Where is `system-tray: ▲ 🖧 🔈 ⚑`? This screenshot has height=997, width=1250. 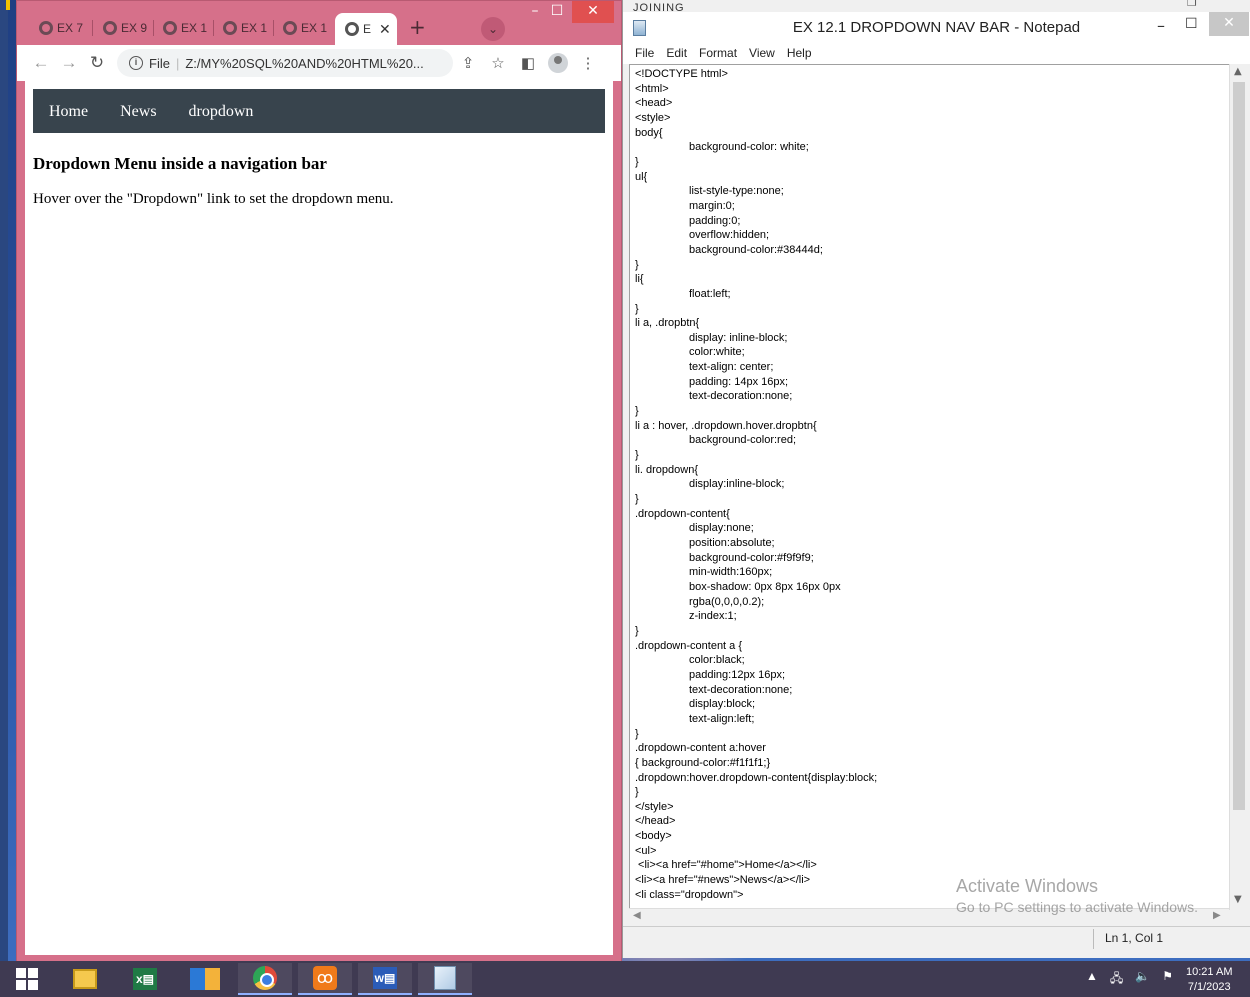
system-tray: ▲ 🖧 🔈 ⚑ is located at coordinates (1129, 979).